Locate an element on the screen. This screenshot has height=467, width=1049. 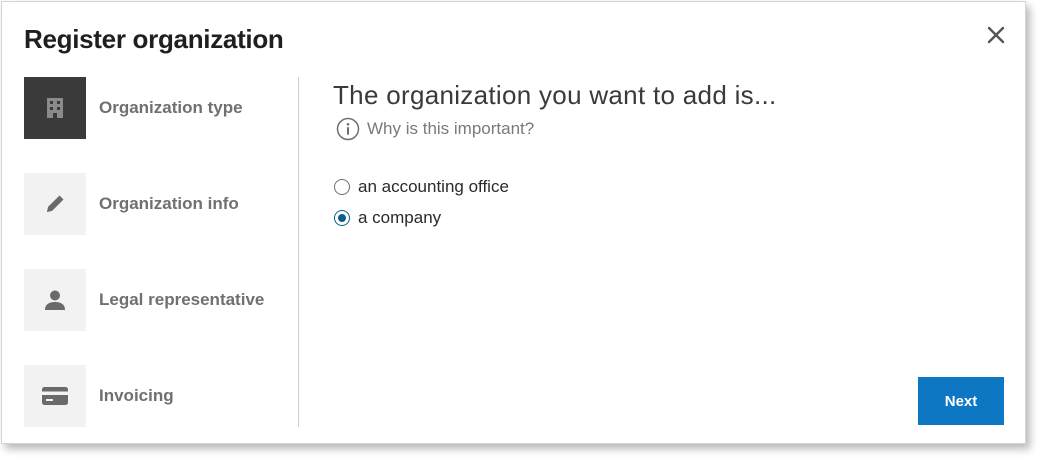
step-label: Legal representative is located at coordinates (182, 299).